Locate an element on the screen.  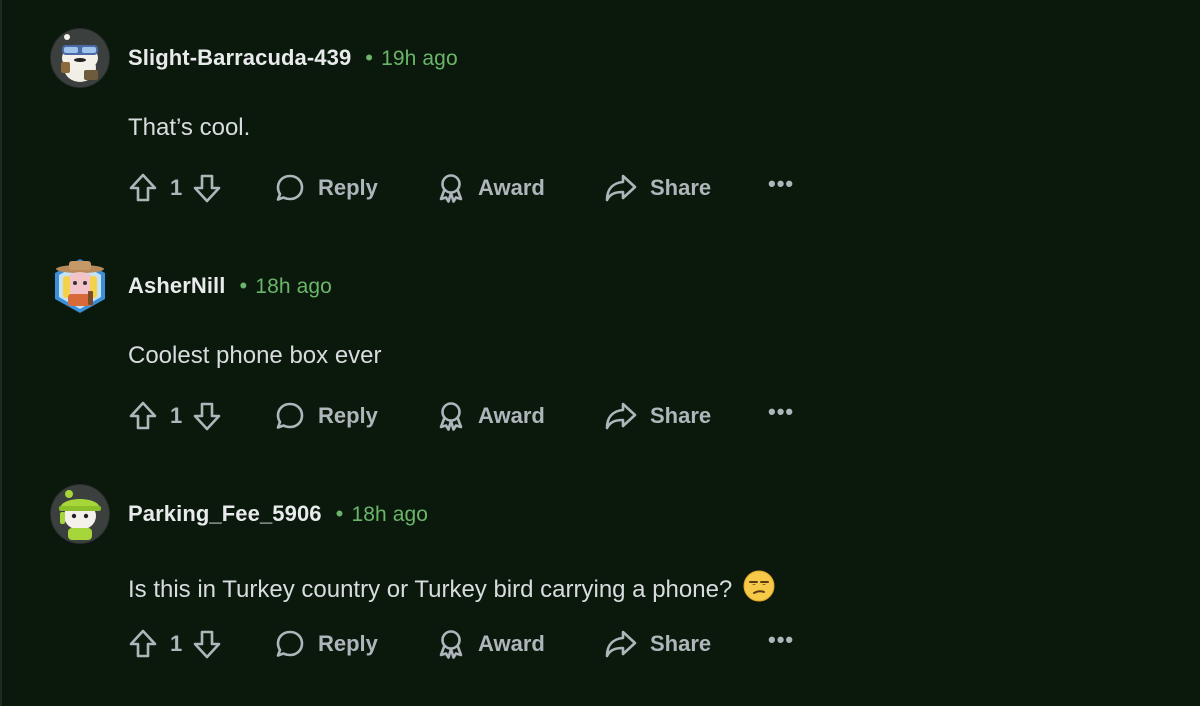
username-link: AsherNill is located at coordinates (176, 285).